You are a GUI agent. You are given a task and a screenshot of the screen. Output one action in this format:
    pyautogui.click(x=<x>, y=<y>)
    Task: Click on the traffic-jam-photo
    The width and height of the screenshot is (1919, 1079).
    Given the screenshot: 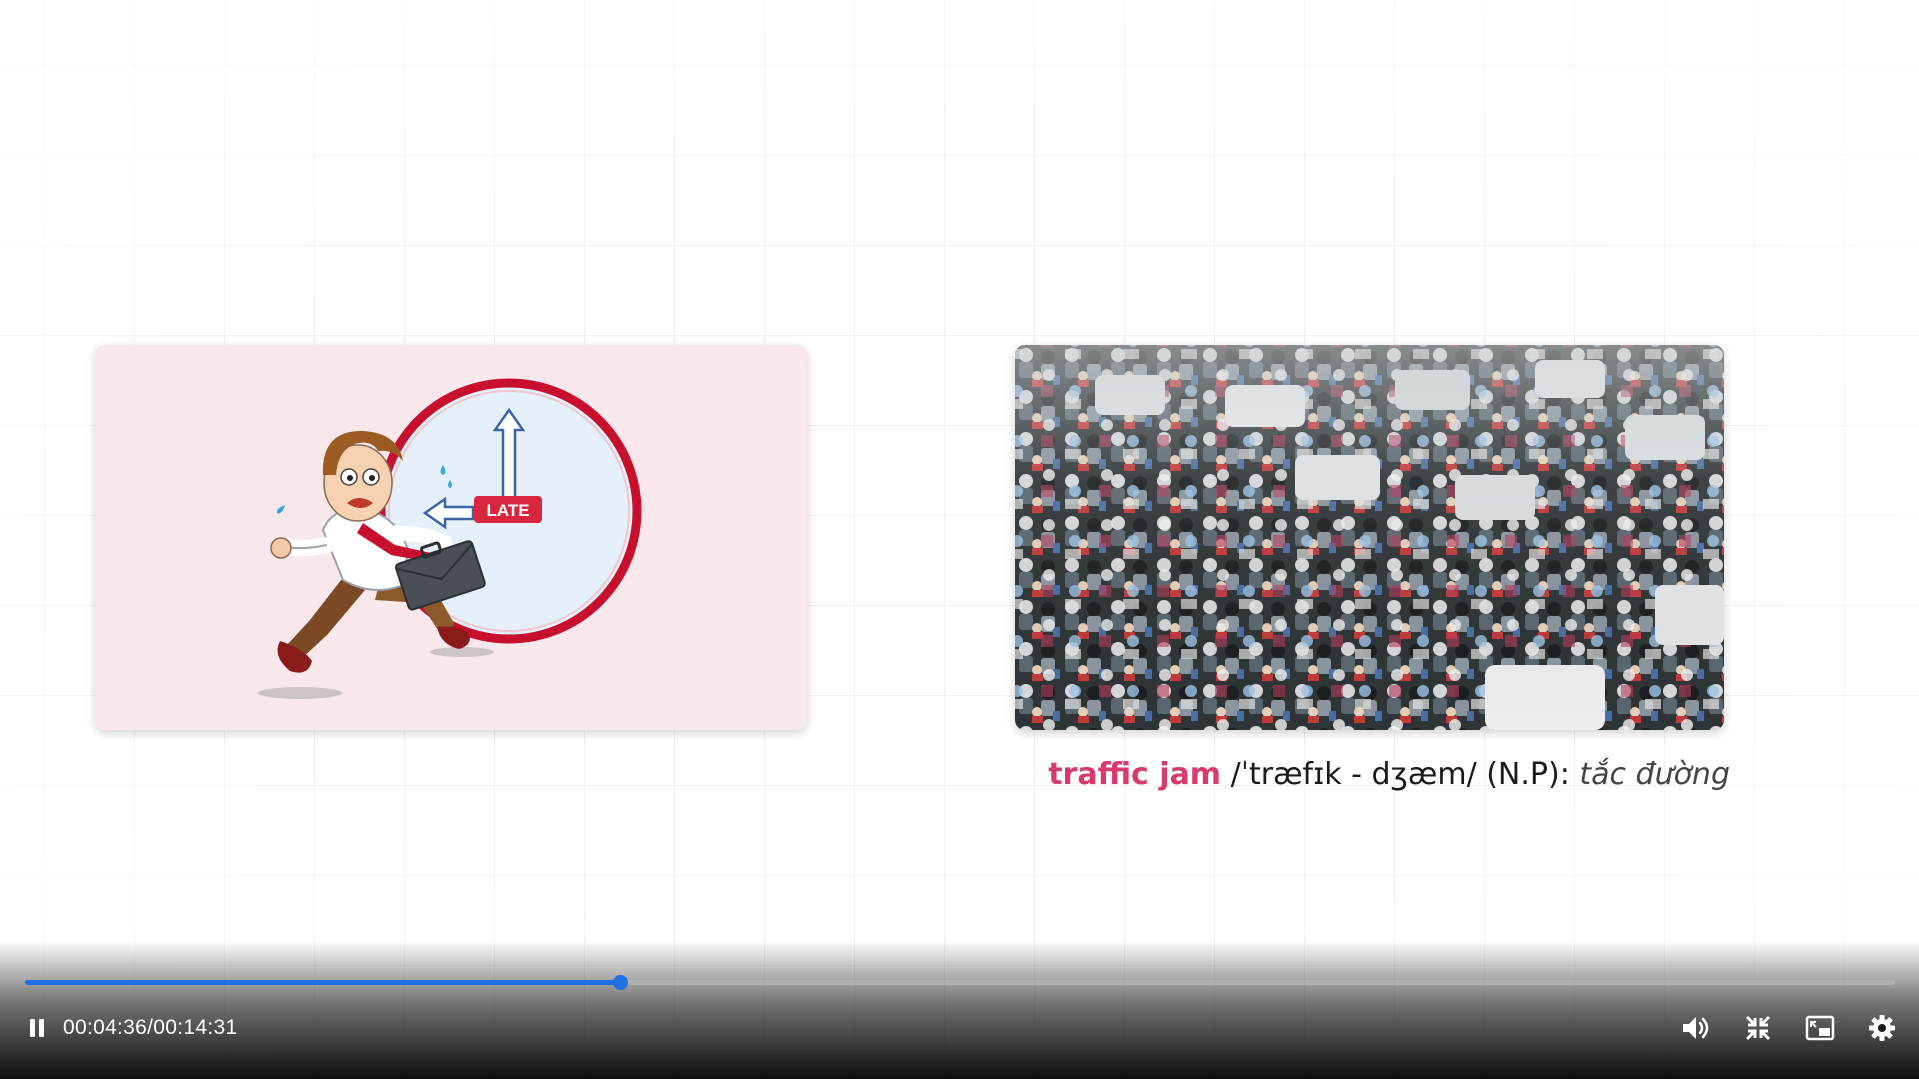 What is the action you would take?
    pyautogui.click(x=1369, y=537)
    